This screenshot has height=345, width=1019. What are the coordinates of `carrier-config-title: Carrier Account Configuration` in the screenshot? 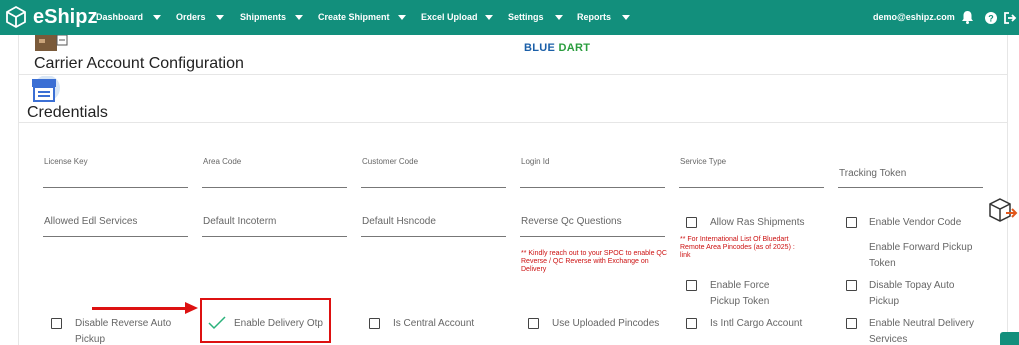 It's located at (139, 63).